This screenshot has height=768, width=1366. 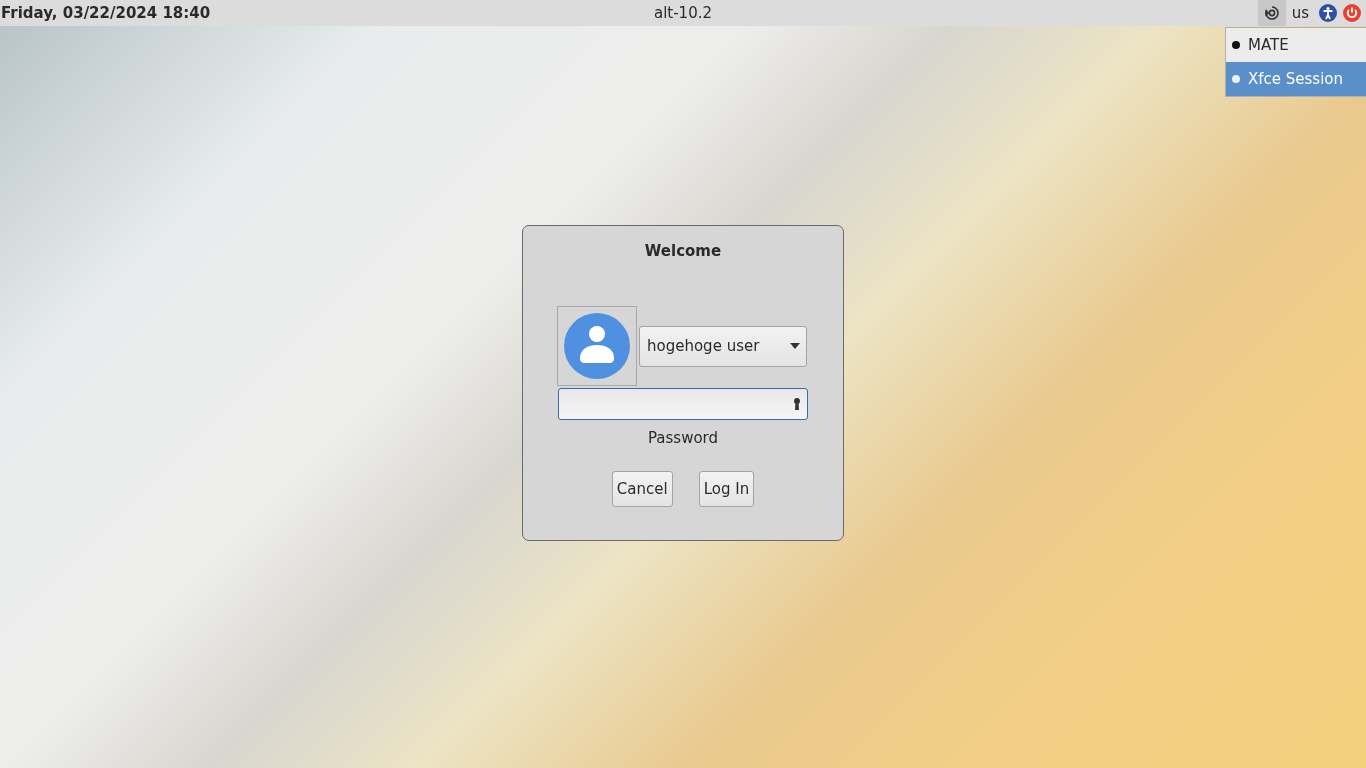 I want to click on caret-icon, so click(x=795, y=346).